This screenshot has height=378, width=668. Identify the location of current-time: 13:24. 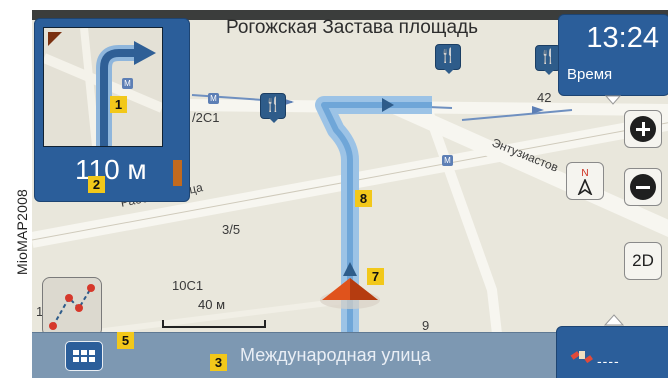
(622, 38).